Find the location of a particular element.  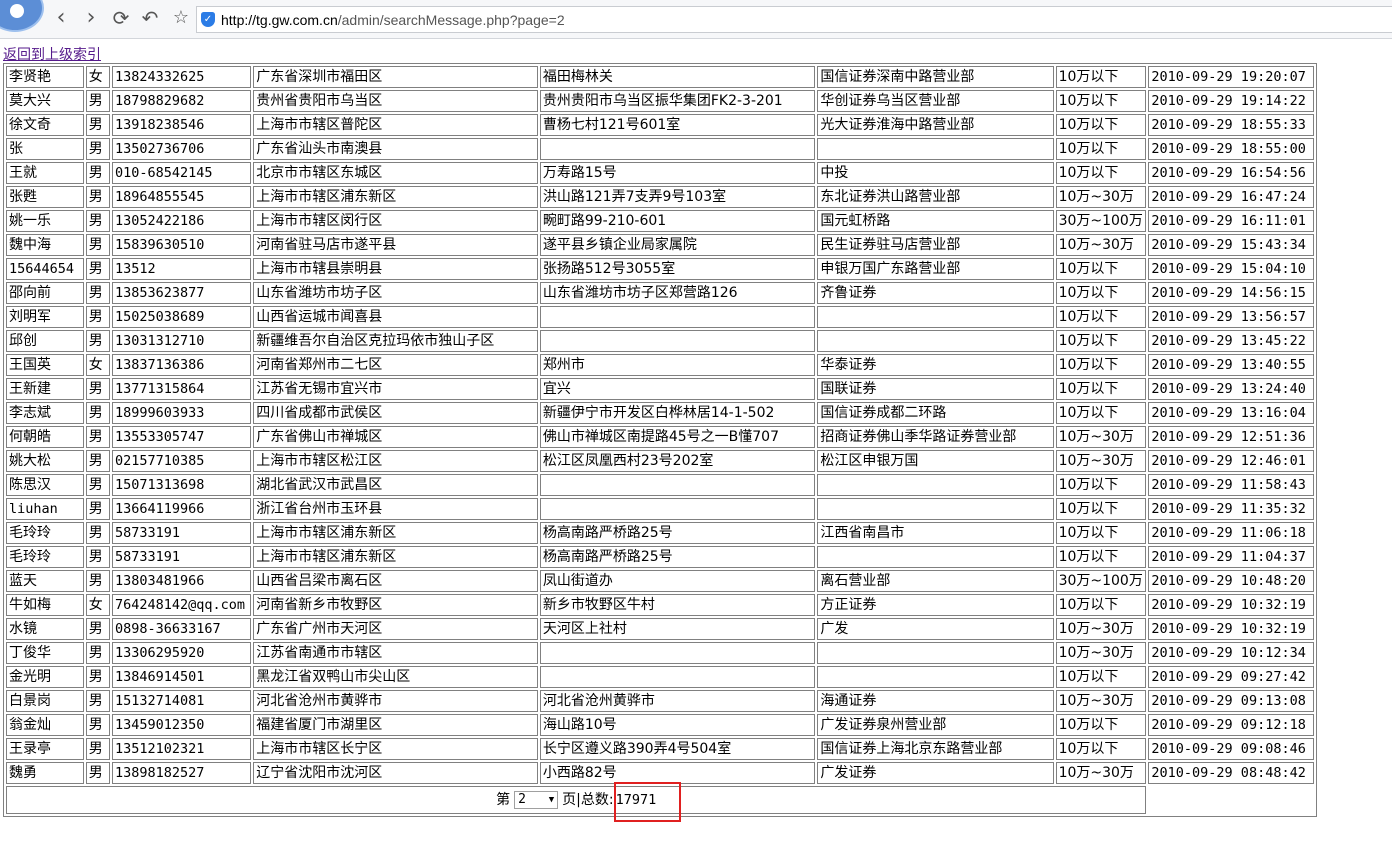

cell-name: 刘明军 is located at coordinates (45, 317).